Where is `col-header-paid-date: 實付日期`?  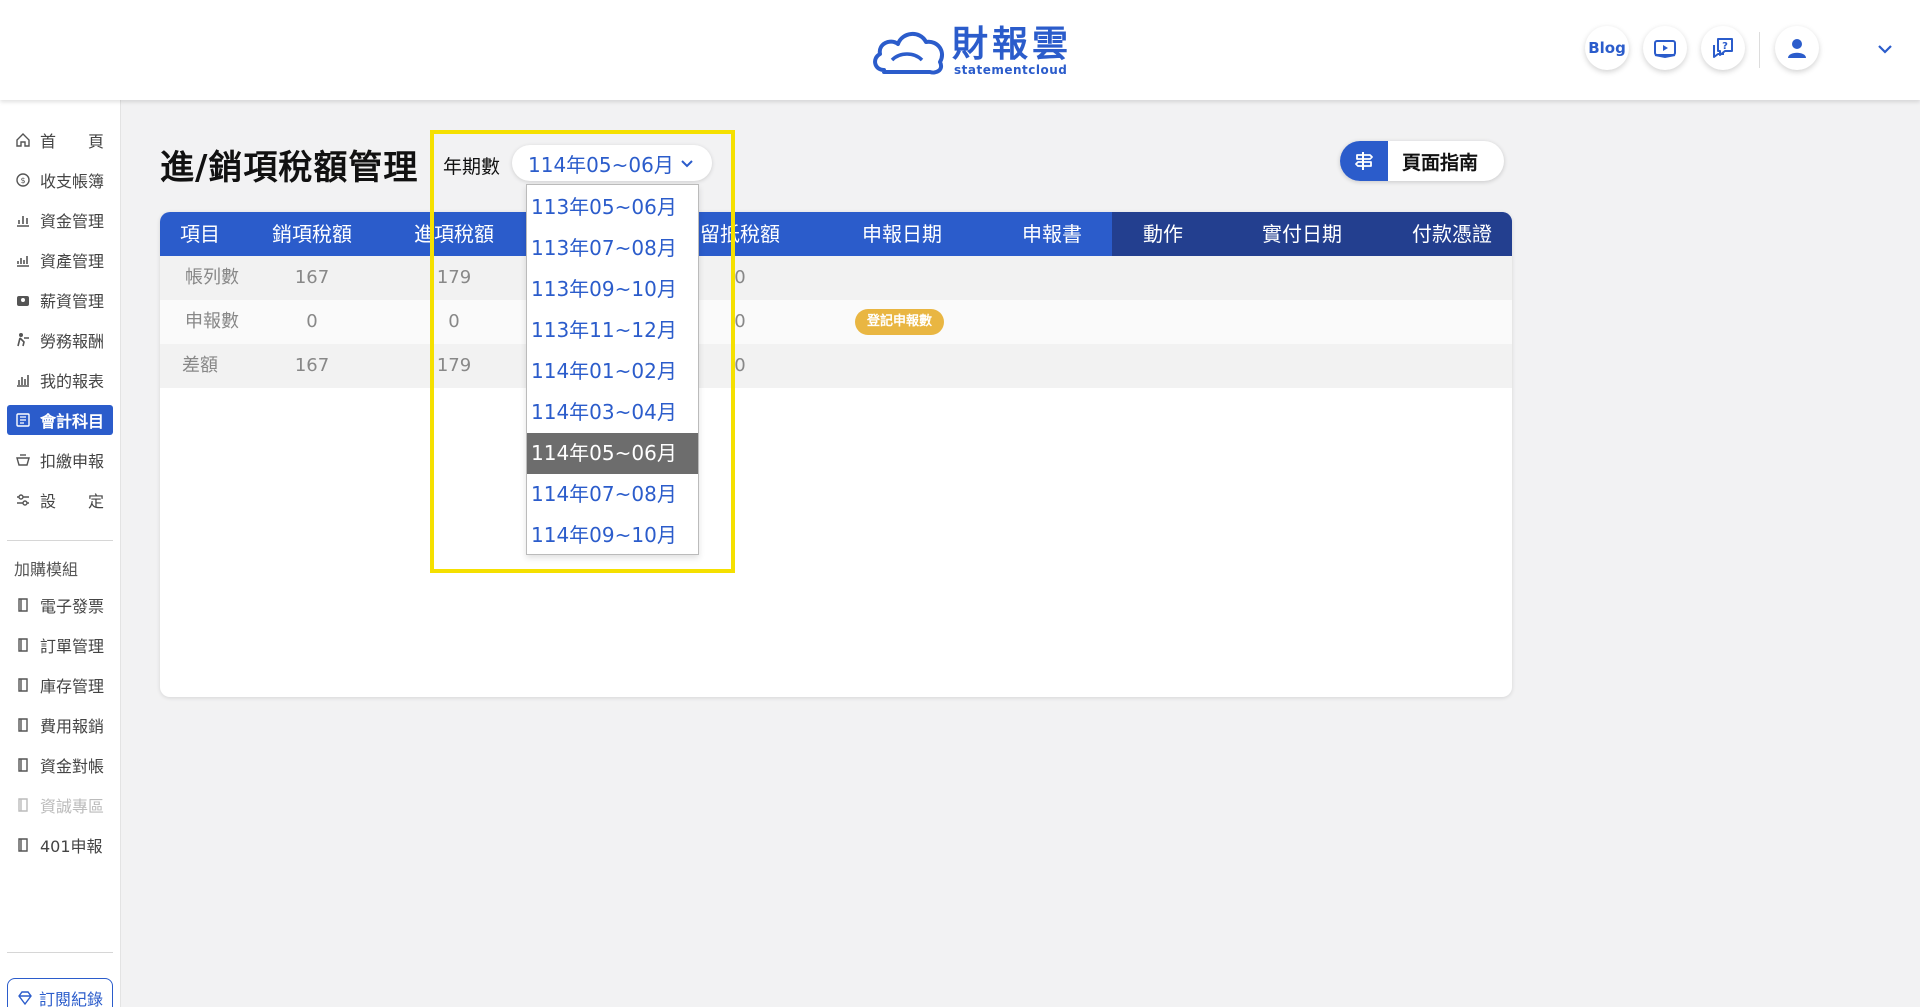 col-header-paid-date: 實付日期 is located at coordinates (1302, 234).